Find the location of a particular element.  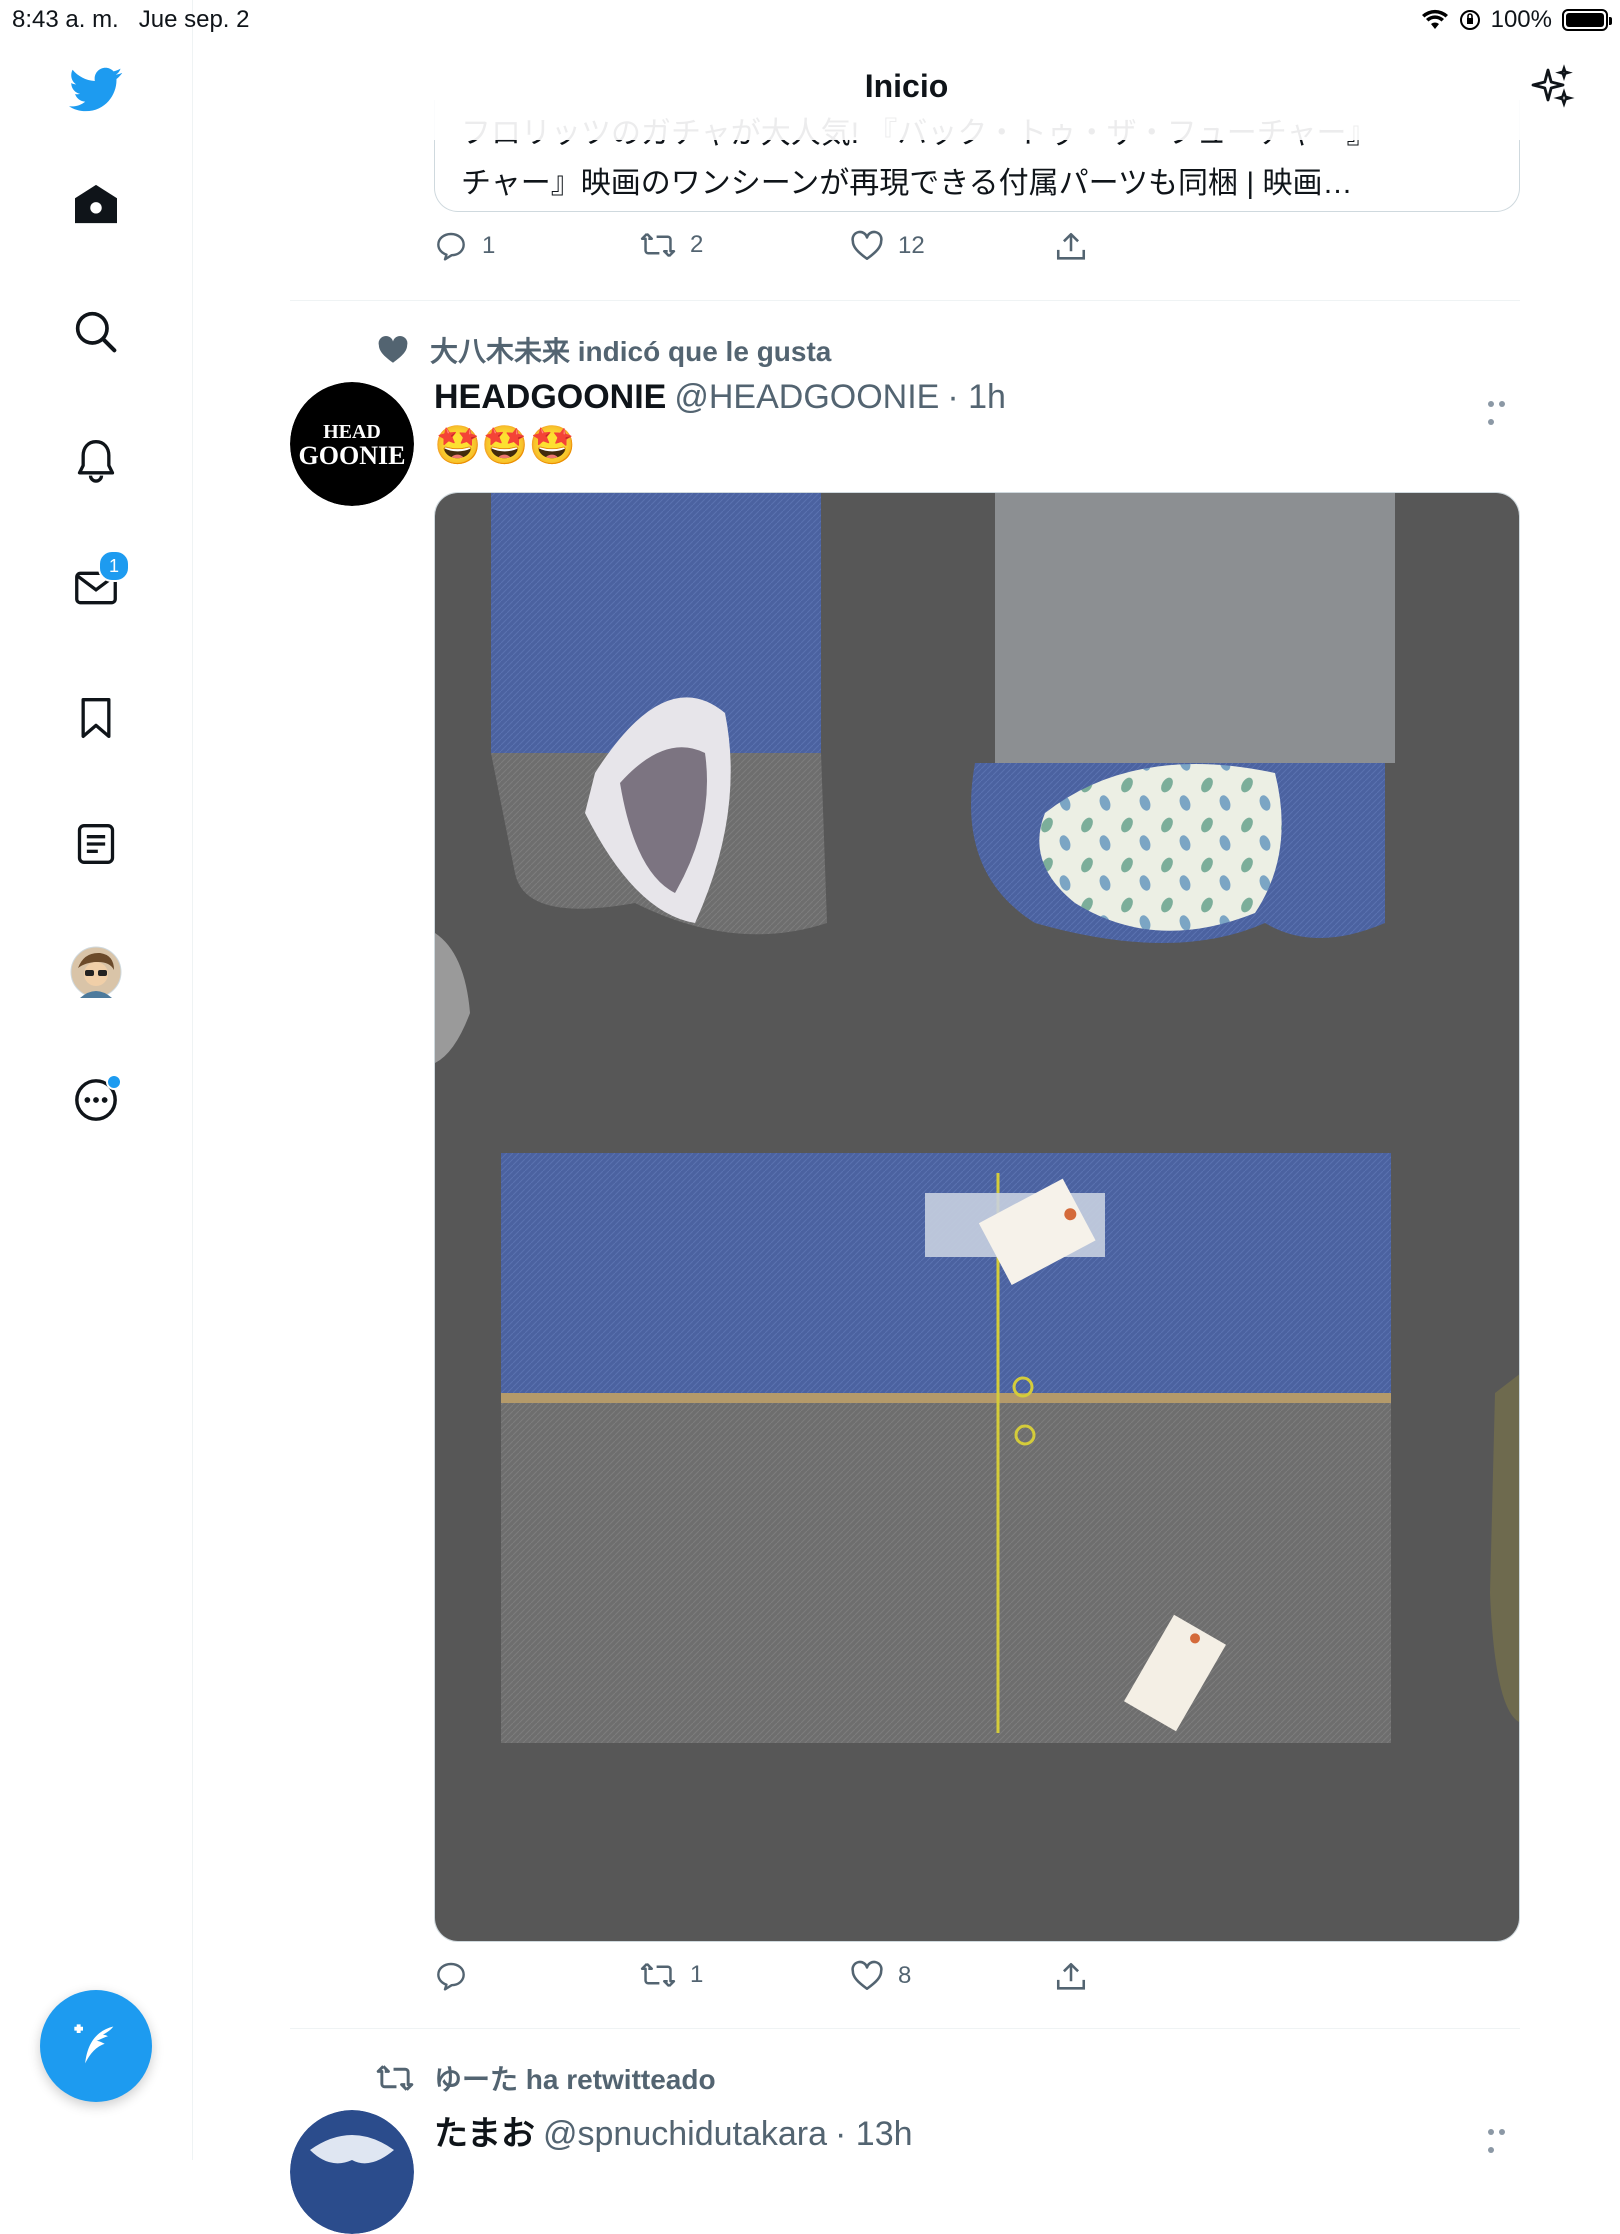

tweet-header: たまお @spnuchidutakara · 13h is located at coordinates (673, 2130).